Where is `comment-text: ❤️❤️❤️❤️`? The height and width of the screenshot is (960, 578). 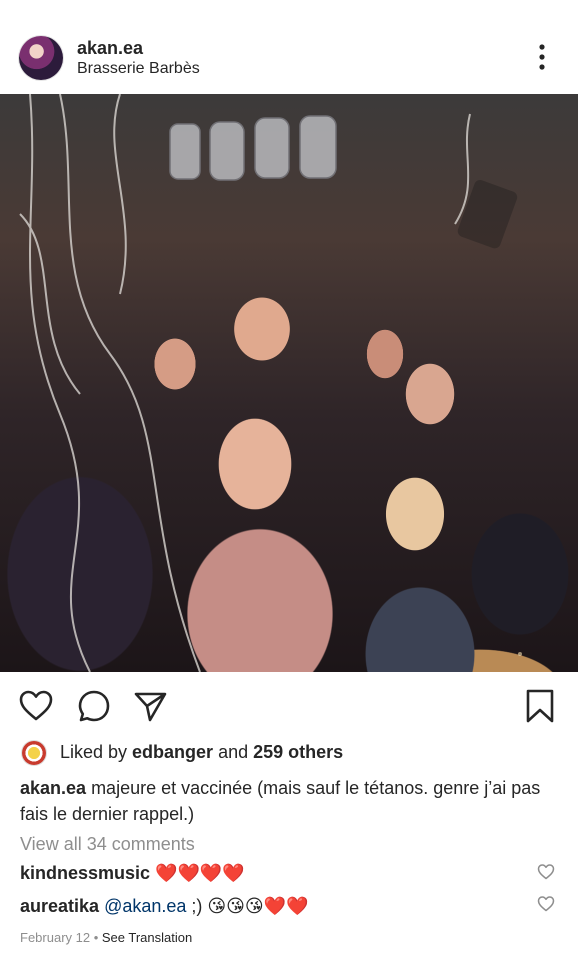 comment-text: ❤️❤️❤️❤️ is located at coordinates (197, 873).